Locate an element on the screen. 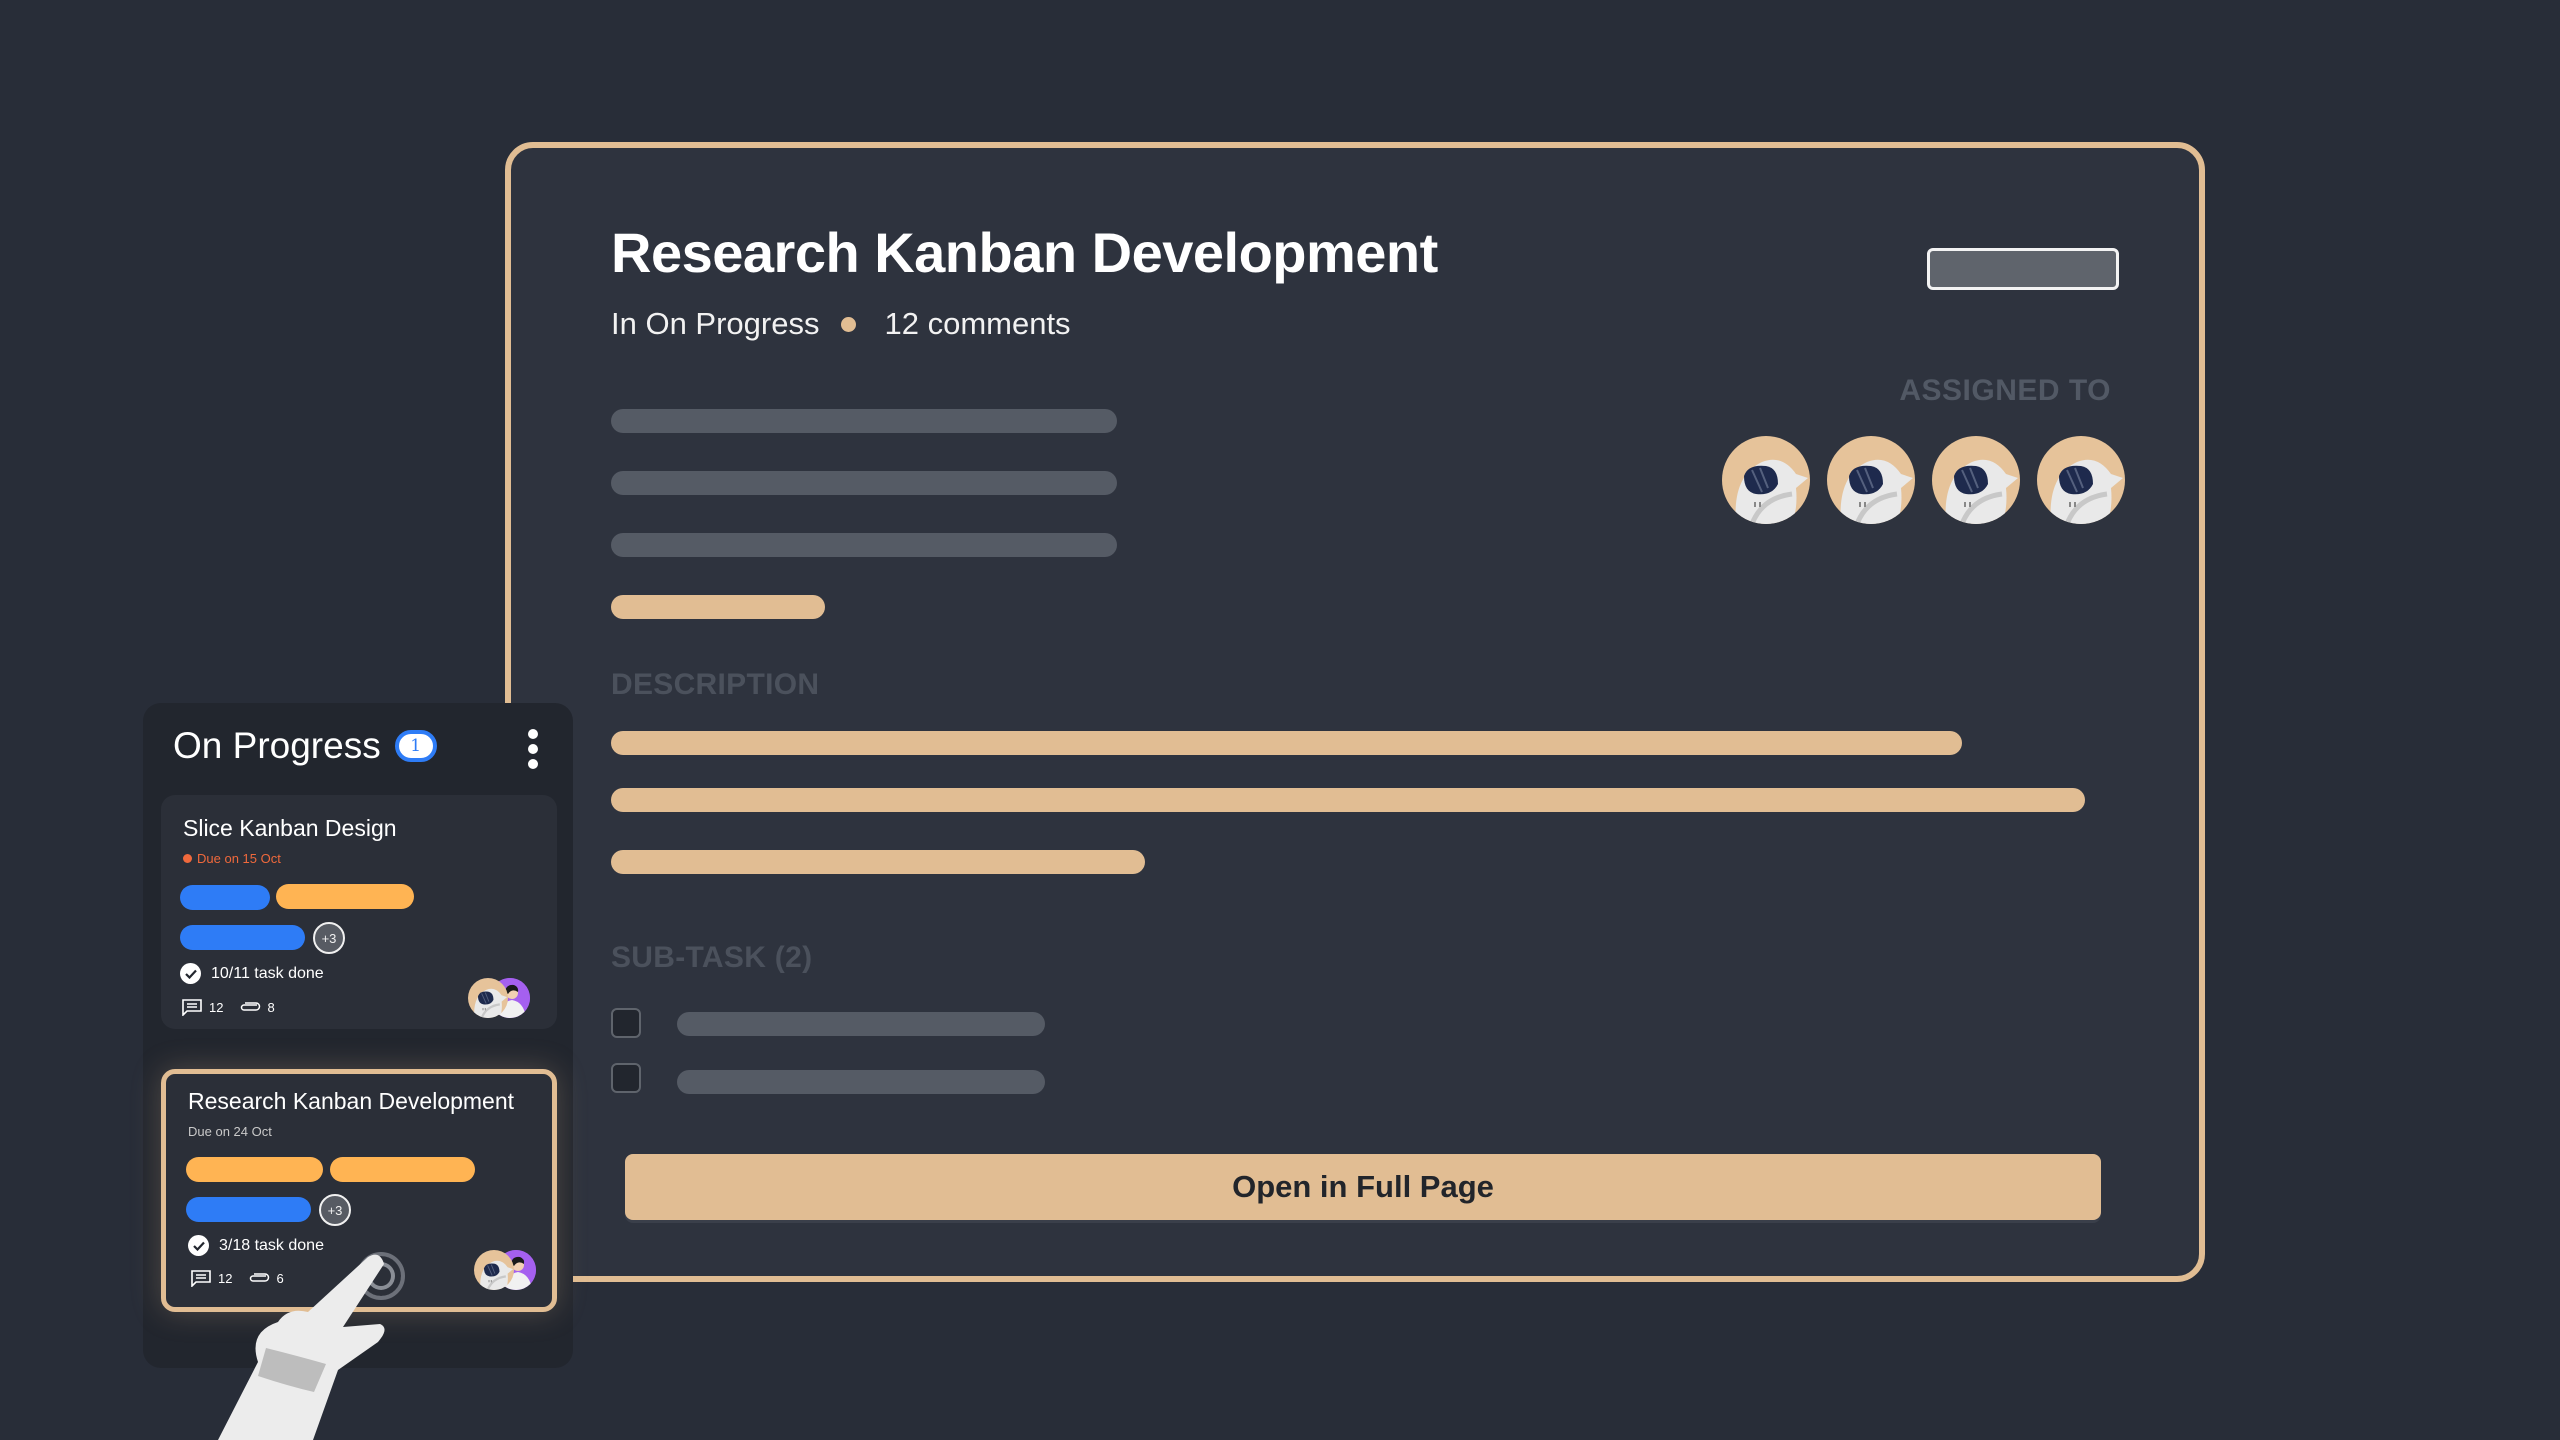  paperclip-icon is located at coordinates (250, 1007).